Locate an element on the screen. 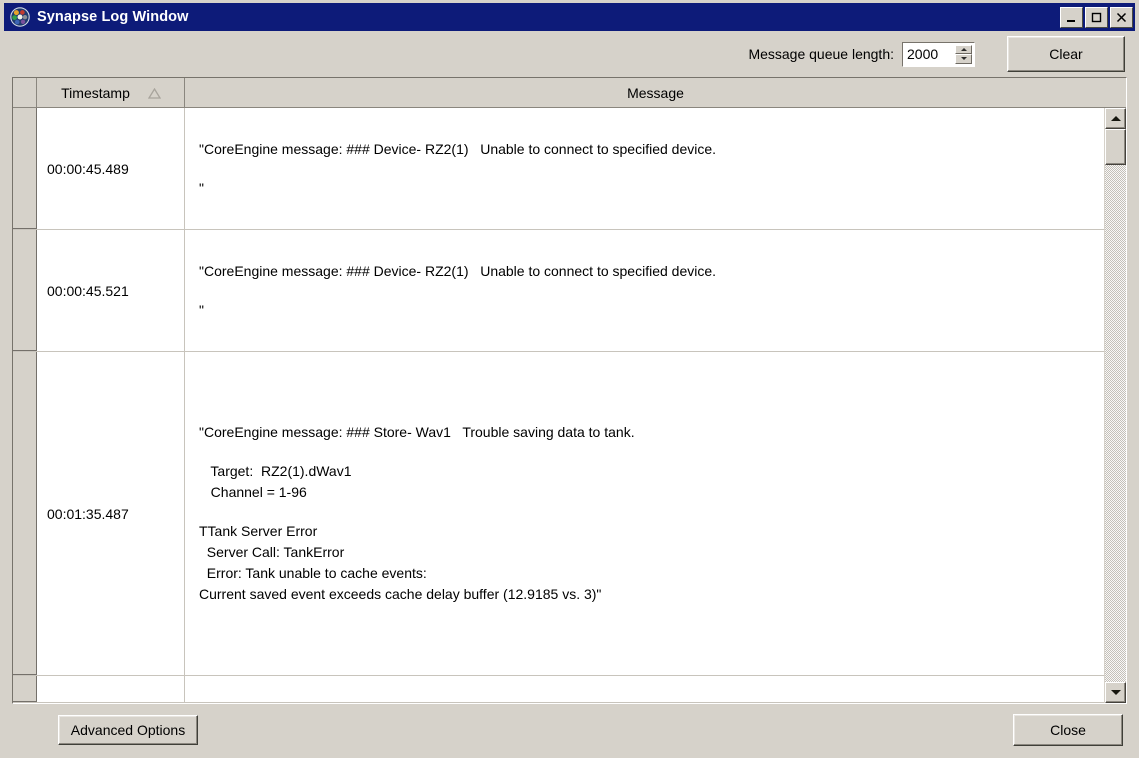 This screenshot has width=1139, height=758. window-controls is located at coordinates (1096, 17).